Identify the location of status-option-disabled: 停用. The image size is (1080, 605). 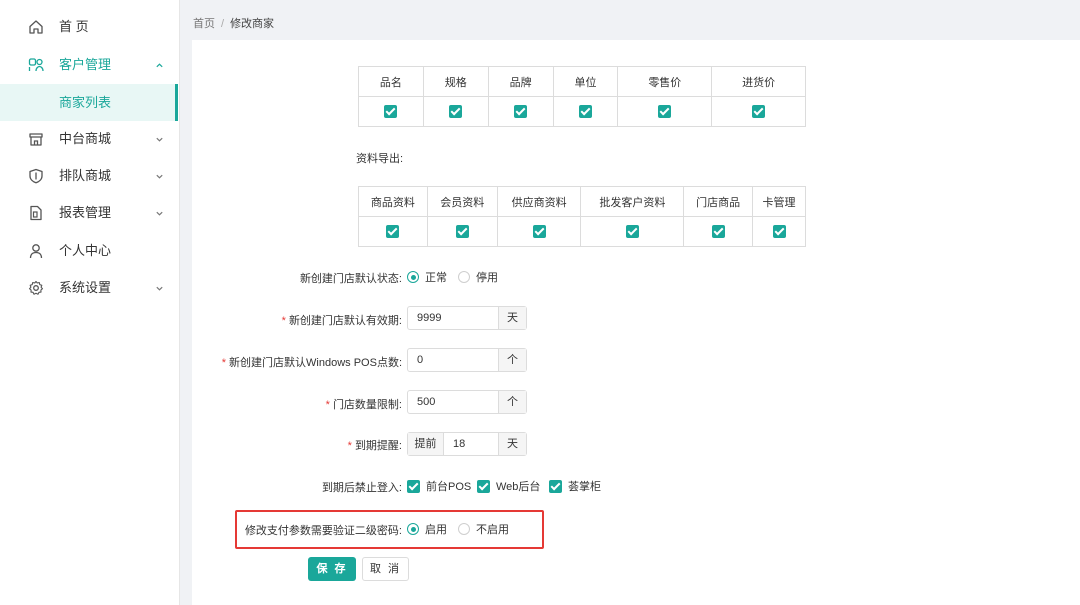
(478, 277).